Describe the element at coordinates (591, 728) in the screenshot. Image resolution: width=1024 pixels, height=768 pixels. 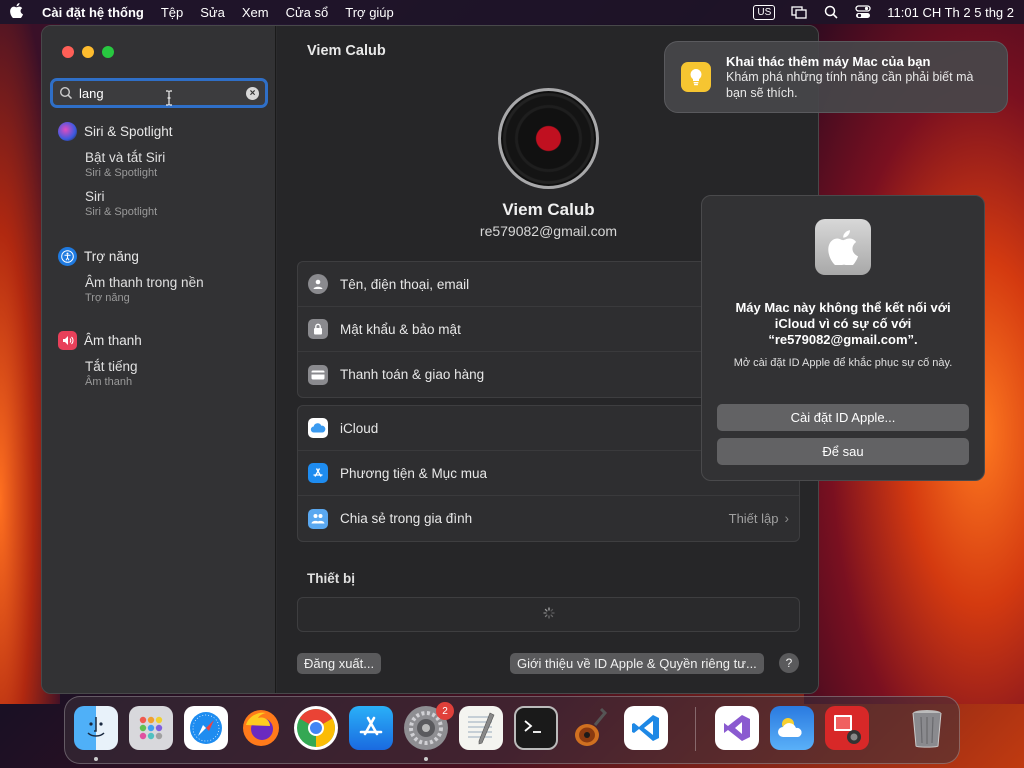
I see `garageband-icon` at that location.